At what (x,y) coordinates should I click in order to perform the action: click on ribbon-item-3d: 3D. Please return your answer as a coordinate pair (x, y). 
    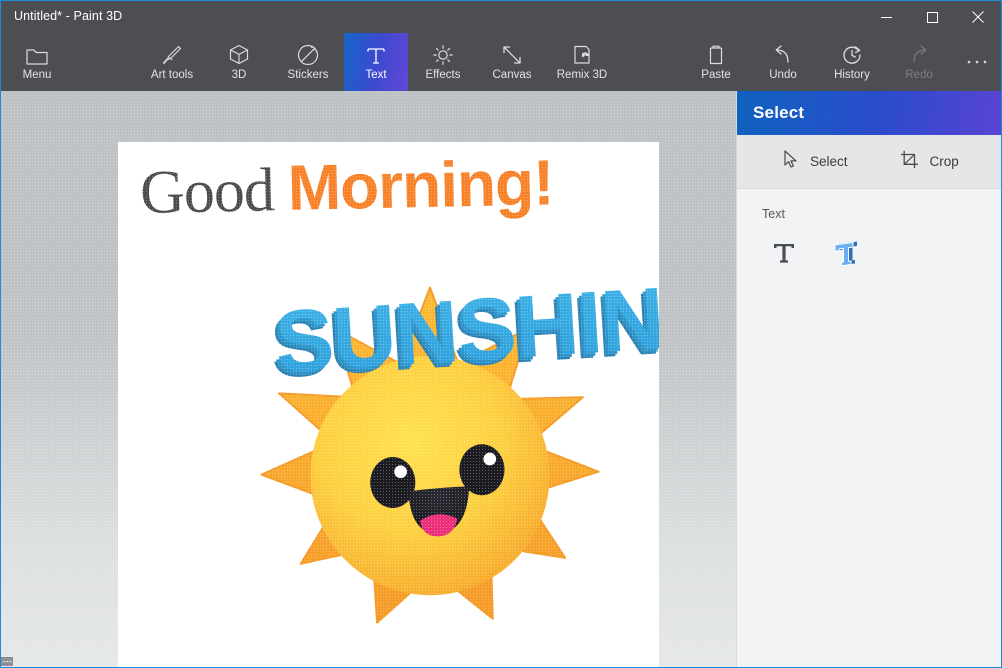
    Looking at the image, I should click on (239, 62).